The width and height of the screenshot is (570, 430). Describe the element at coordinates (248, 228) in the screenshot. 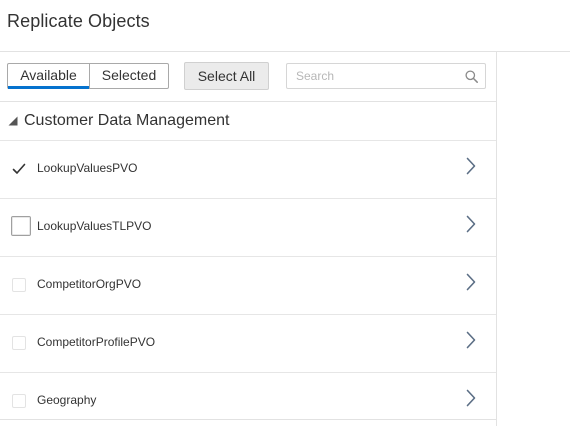

I see `list-item: LookupValuesTLPVO` at that location.